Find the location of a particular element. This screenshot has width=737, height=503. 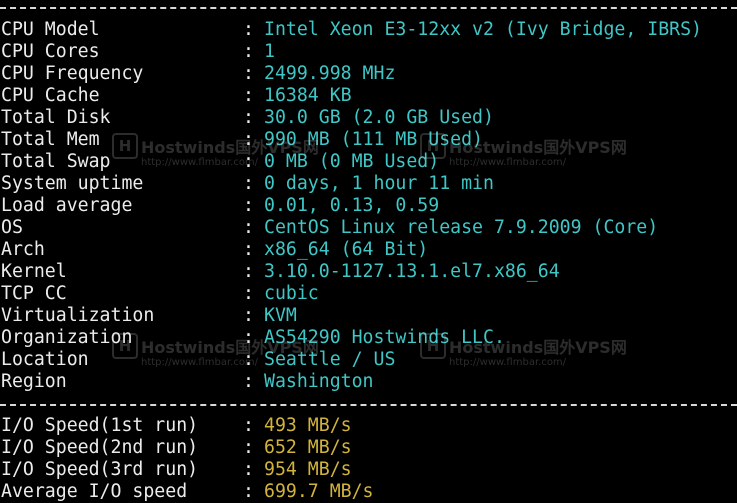

field-value: KVM is located at coordinates (280, 315).